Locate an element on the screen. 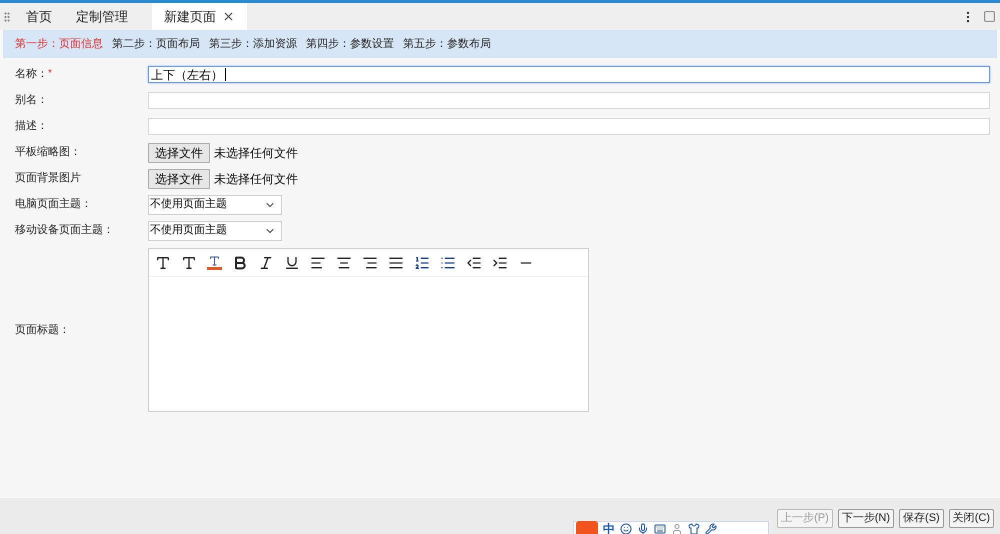 The width and height of the screenshot is (1000, 534). font-family-icon is located at coordinates (189, 262).